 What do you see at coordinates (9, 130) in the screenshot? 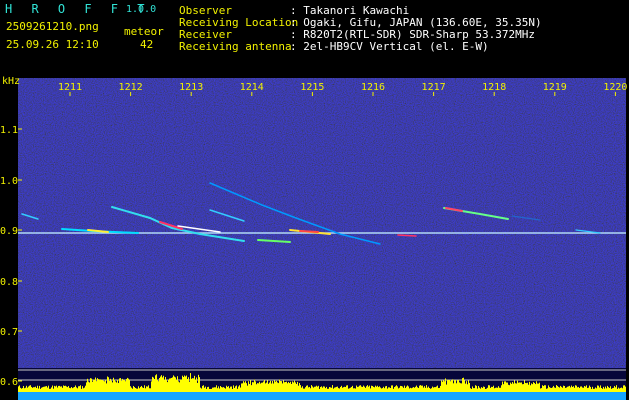
I see `y-tick-label: 1.1` at bounding box center [9, 130].